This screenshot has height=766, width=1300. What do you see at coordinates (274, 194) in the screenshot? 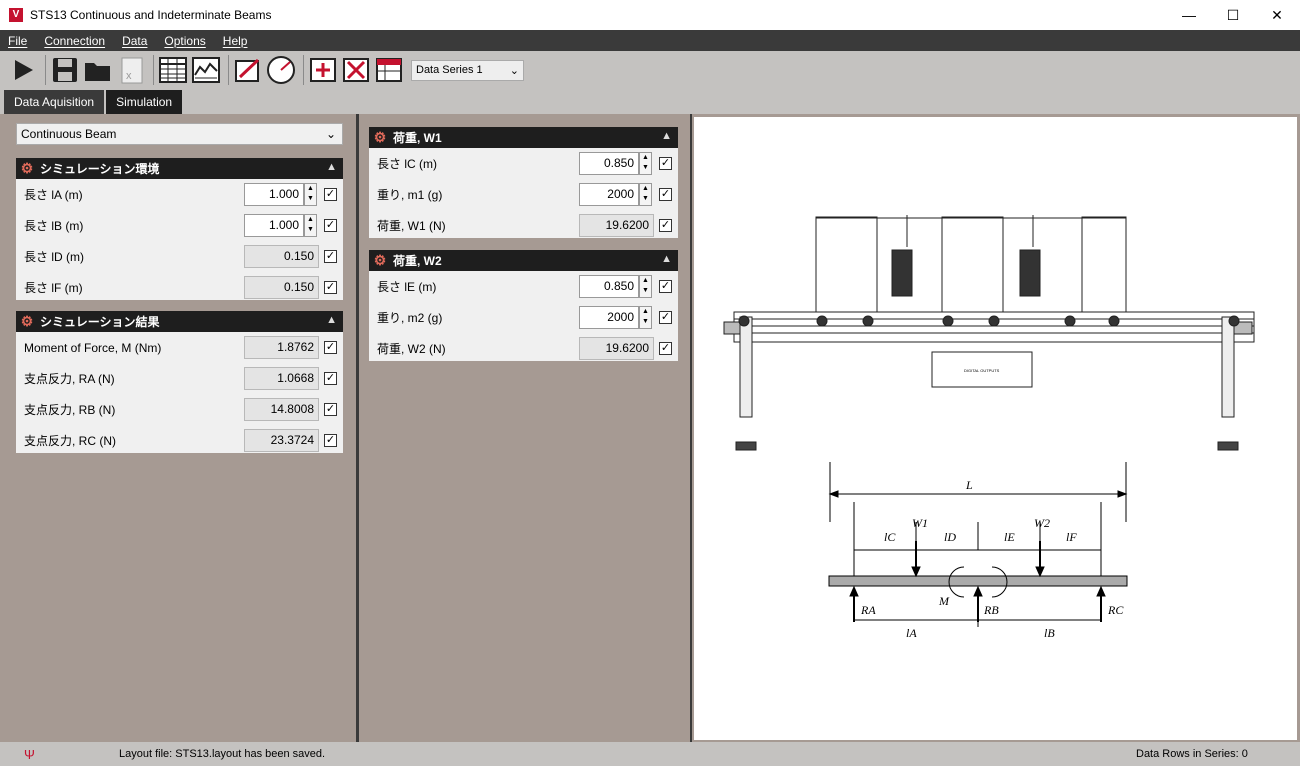
I see `length-la-input: 1.000` at bounding box center [274, 194].